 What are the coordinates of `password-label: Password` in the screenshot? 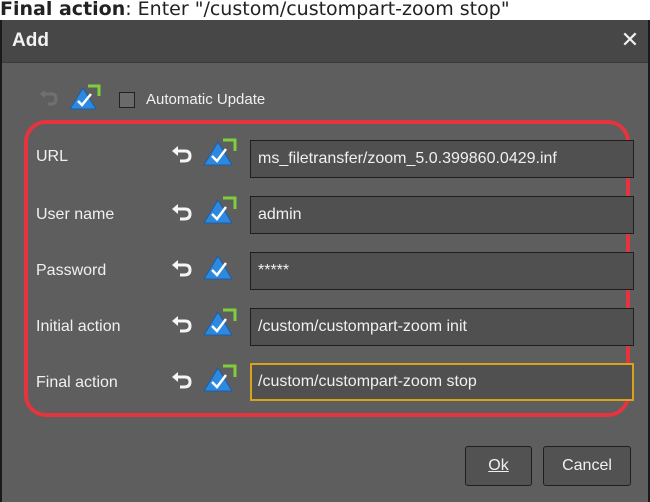 It's located at (71, 270).